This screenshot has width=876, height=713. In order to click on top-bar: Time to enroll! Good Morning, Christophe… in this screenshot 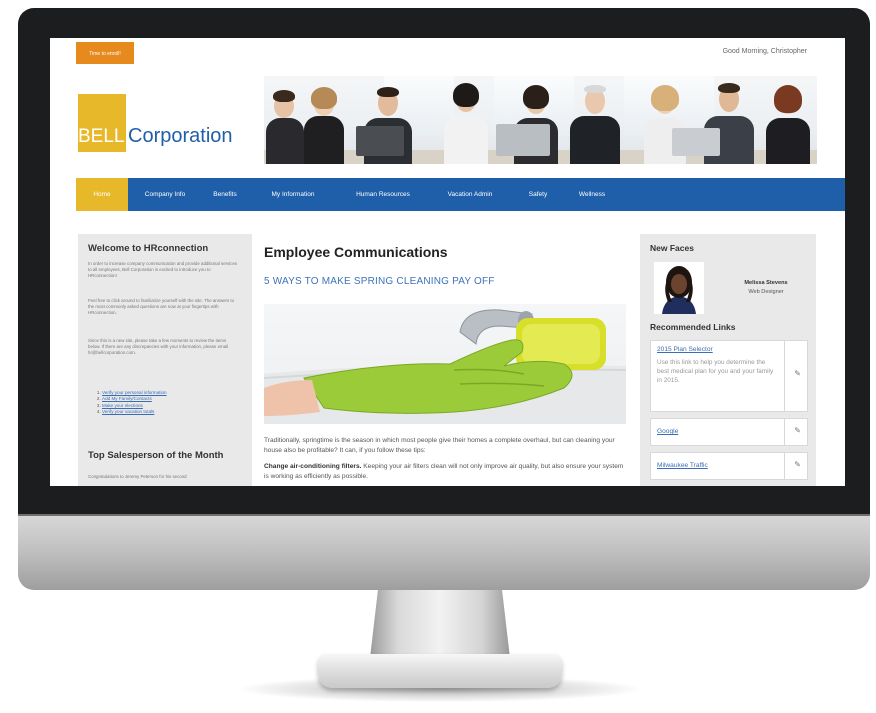, I will do `click(447, 53)`.